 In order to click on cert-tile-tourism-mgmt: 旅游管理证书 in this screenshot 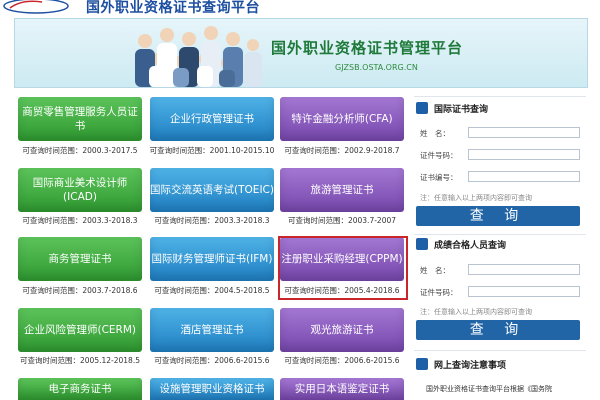, I will do `click(342, 190)`.